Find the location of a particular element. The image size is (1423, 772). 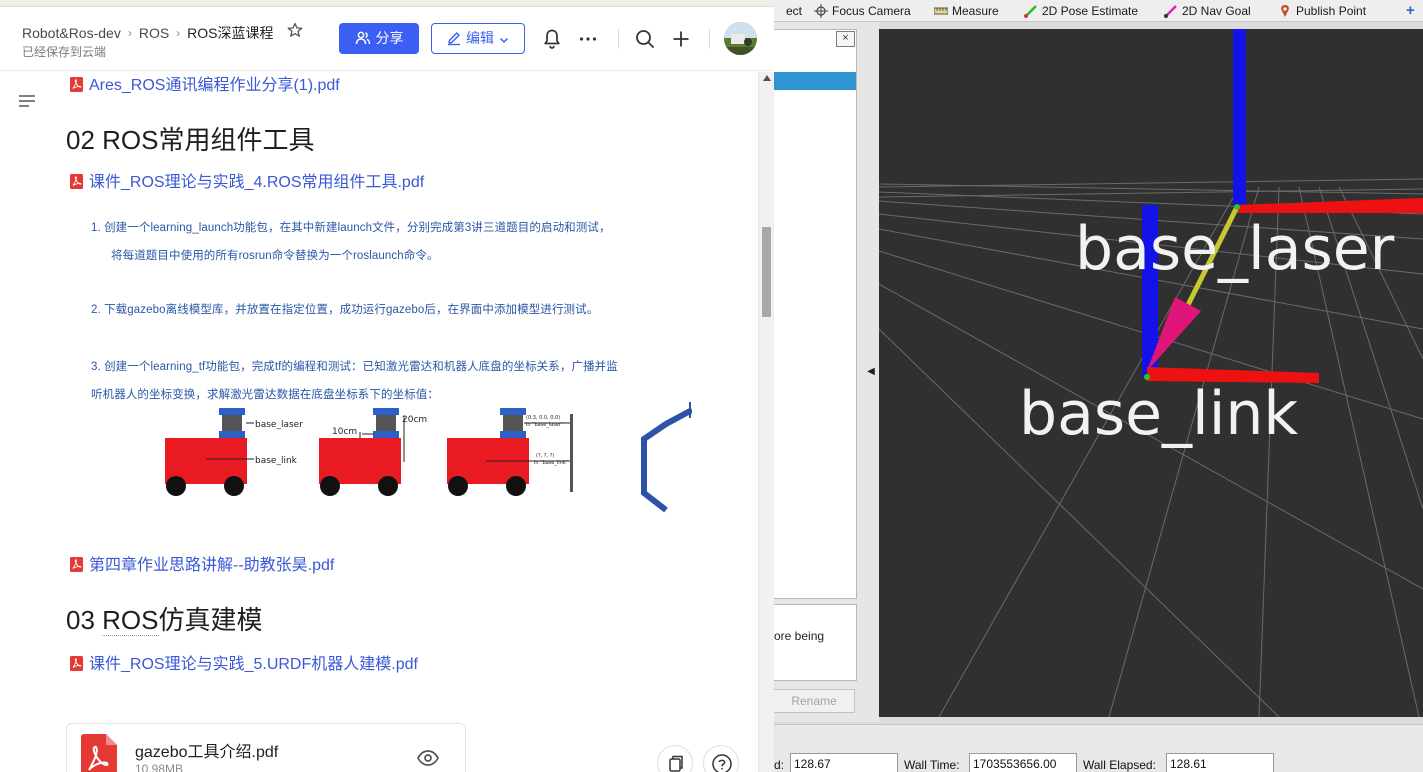

window-top-edge is located at coordinates (387, 3).